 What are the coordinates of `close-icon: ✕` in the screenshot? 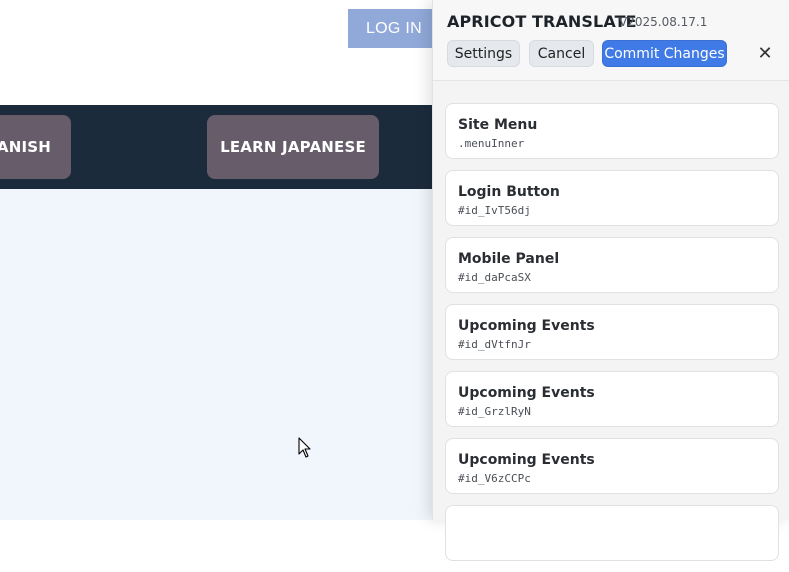 It's located at (765, 53).